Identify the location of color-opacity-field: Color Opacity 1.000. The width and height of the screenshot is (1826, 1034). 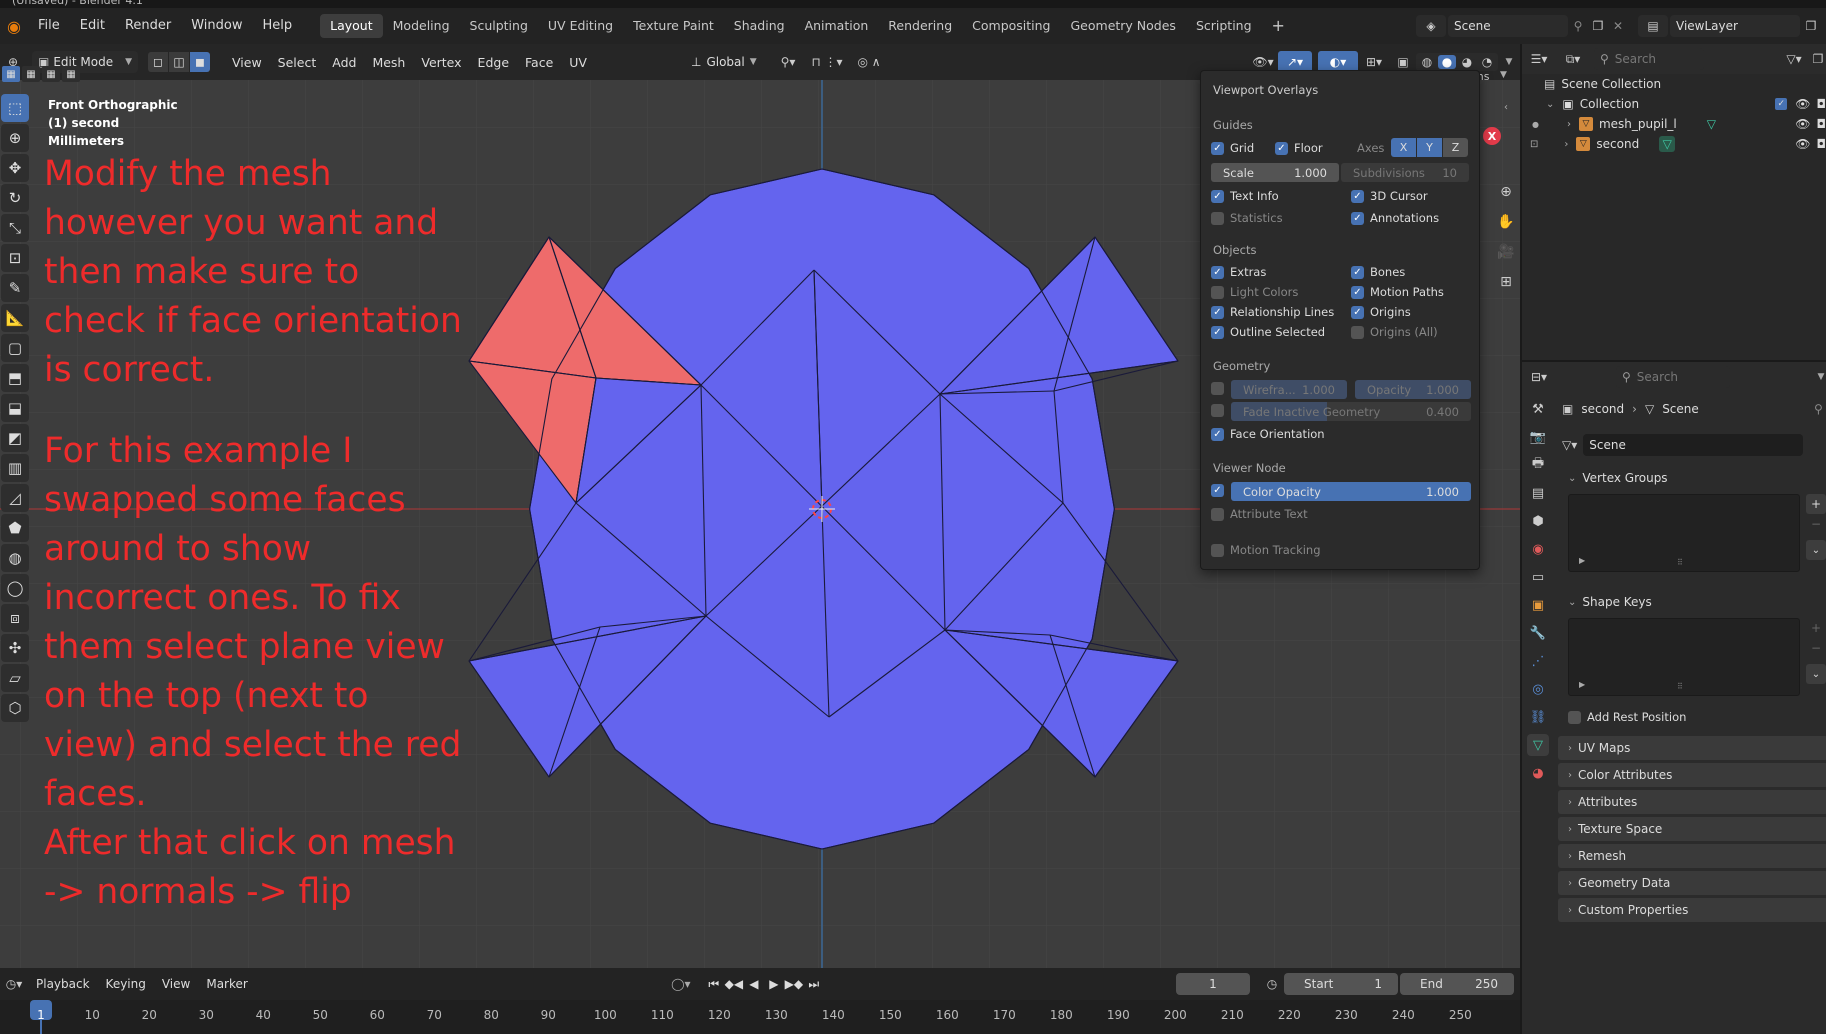
(1351, 491).